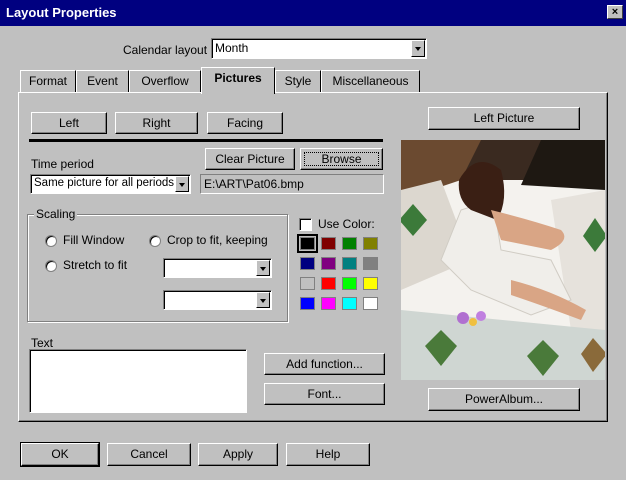  I want to click on browse-button-label: Browse, so click(341, 159).